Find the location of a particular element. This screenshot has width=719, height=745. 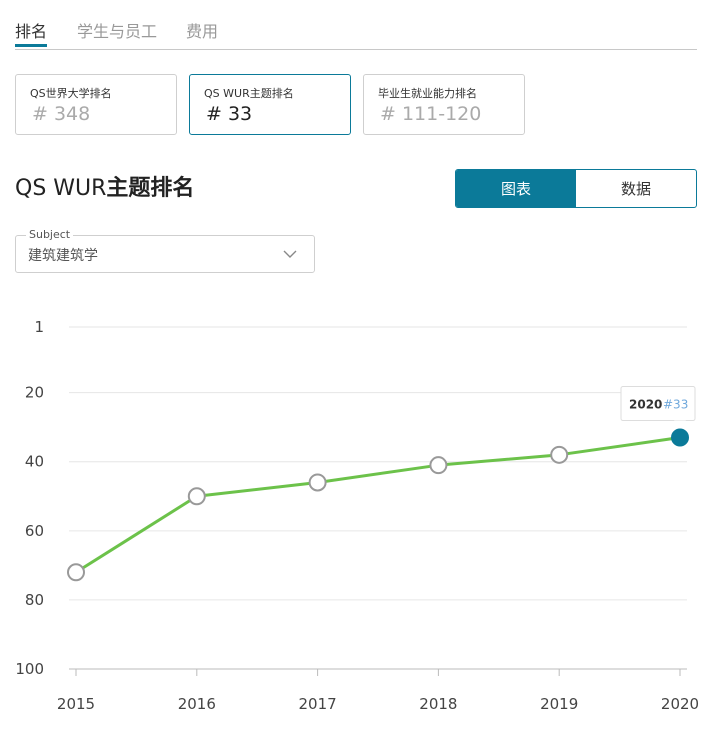

y-tick-label: 20 is located at coordinates (34, 393).